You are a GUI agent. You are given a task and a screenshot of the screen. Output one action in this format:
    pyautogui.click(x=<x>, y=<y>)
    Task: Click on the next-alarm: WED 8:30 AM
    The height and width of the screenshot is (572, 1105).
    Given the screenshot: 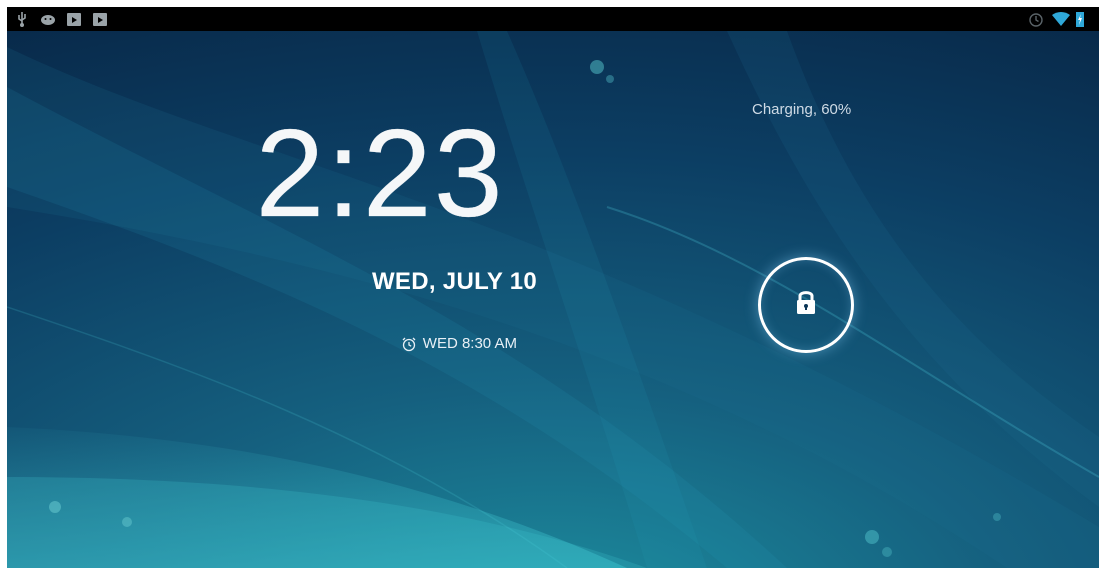 What is the action you would take?
    pyautogui.click(x=442, y=343)
    